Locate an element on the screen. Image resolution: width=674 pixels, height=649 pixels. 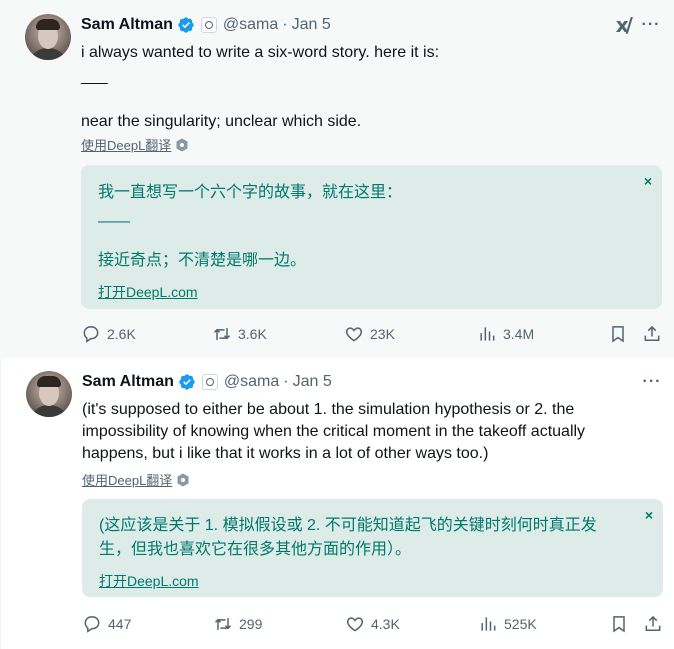
top-right-actions: x/ ··· is located at coordinates (639, 25).